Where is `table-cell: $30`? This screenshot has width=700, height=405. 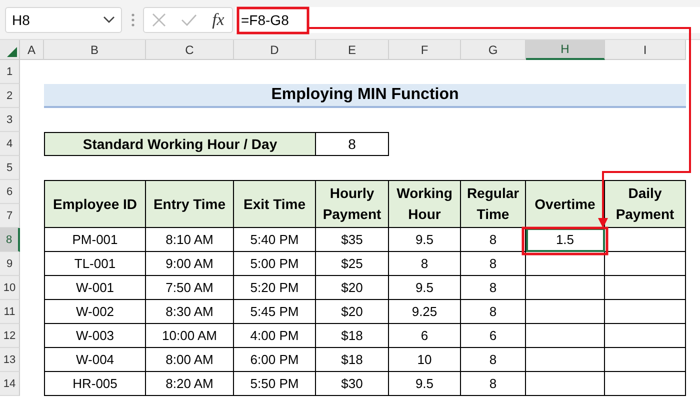 table-cell: $30 is located at coordinates (352, 384).